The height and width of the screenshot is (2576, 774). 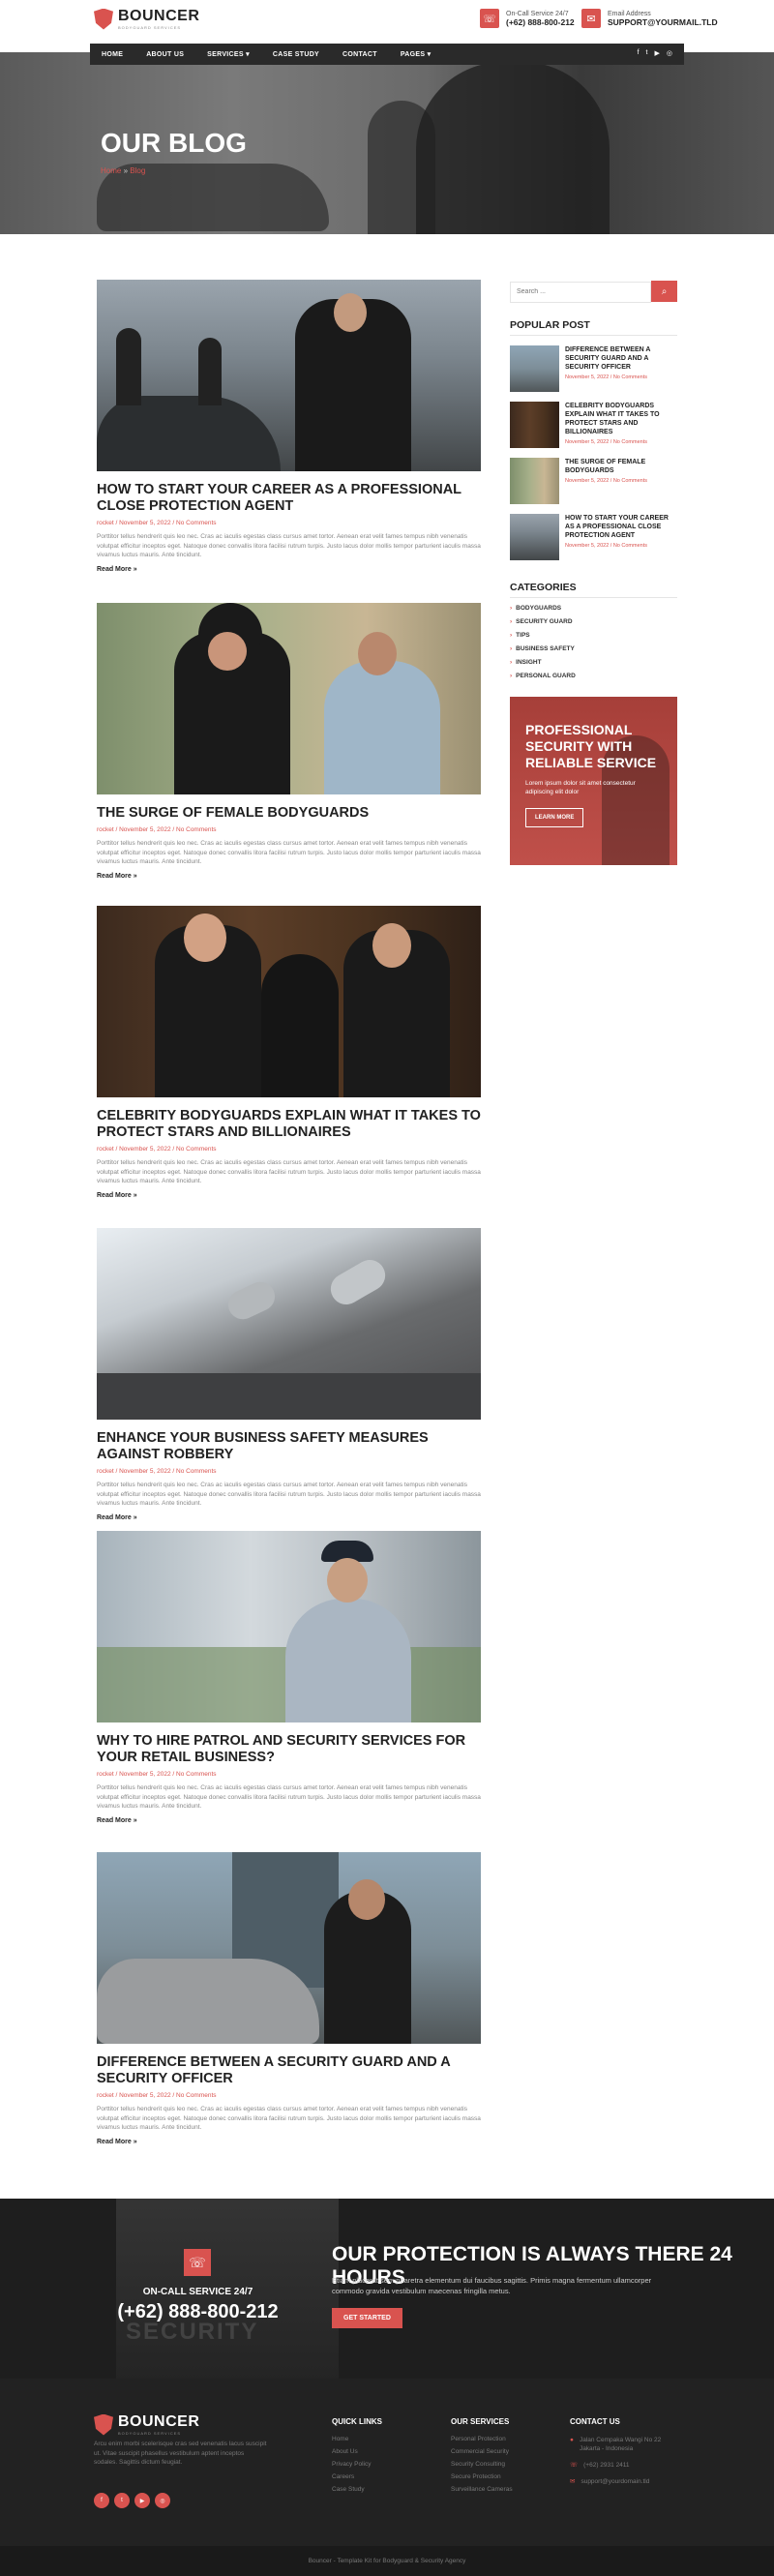 I want to click on nav-case-study: CASE STUDY, so click(x=296, y=54).